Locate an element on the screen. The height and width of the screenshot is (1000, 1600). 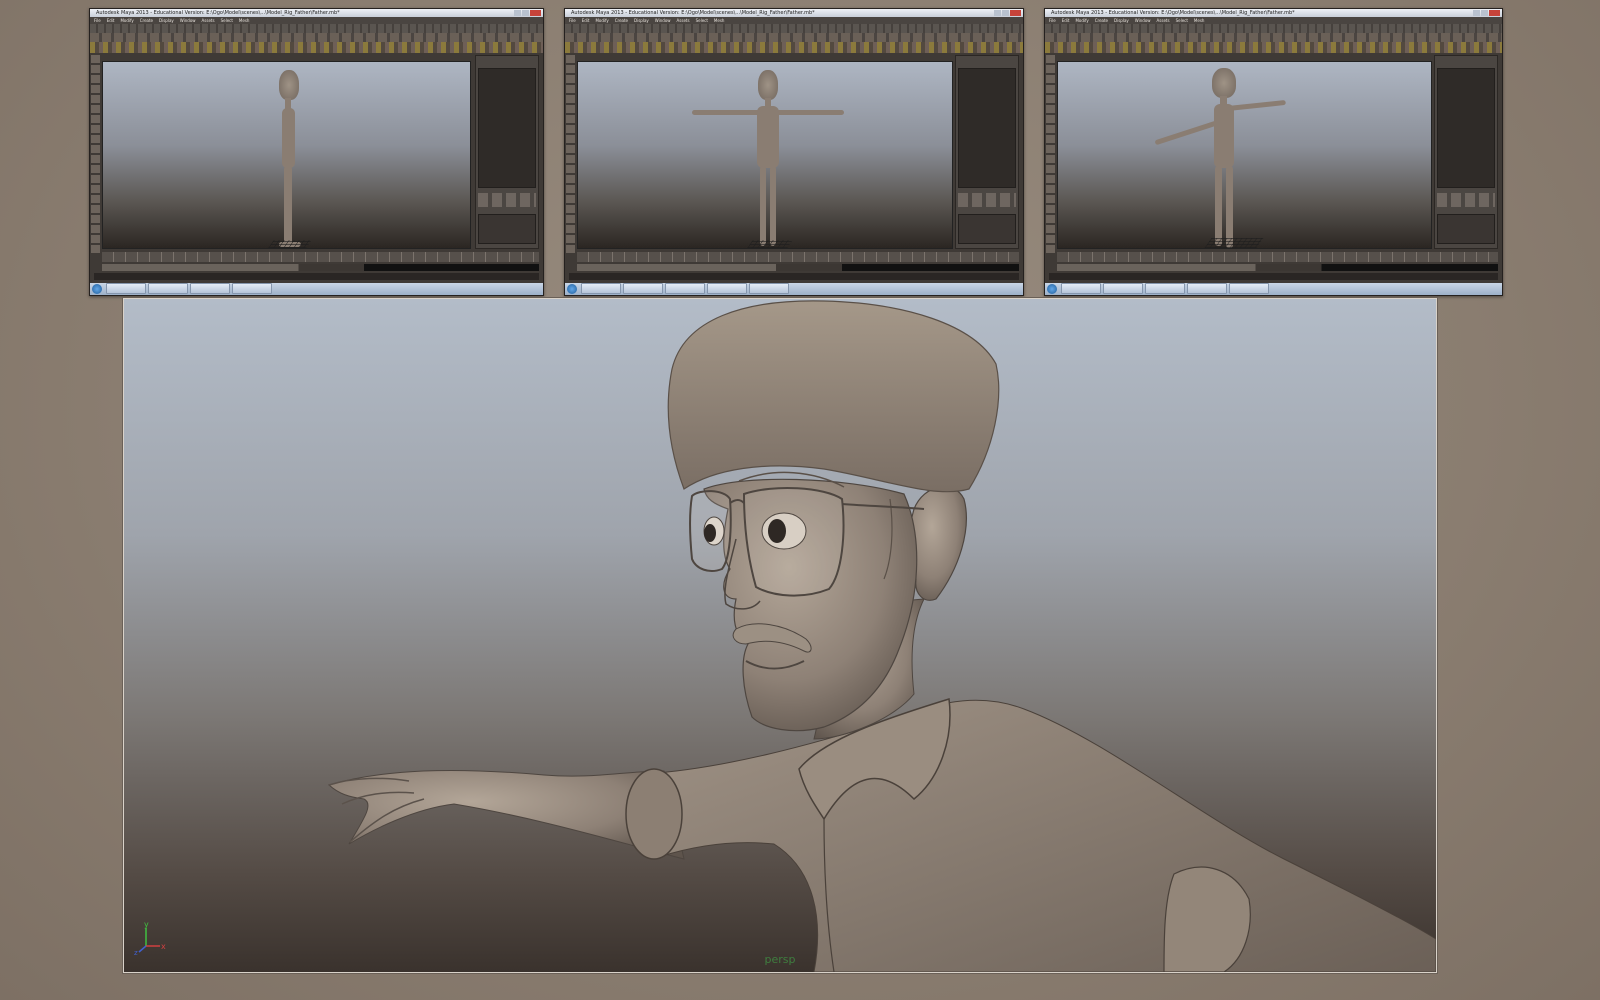
perspective-thumbnail-viewport is located at coordinates (1244, 155).